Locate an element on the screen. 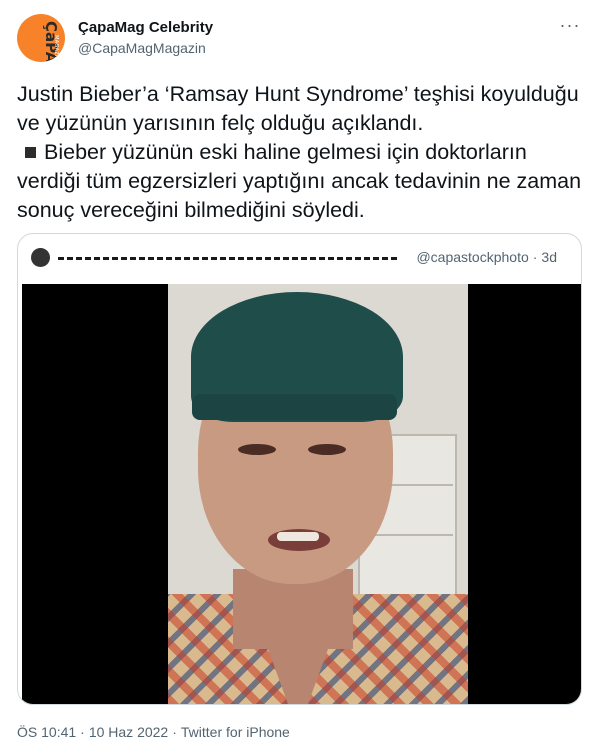 The height and width of the screenshot is (752, 597). redacted-author-name is located at coordinates (227, 258).